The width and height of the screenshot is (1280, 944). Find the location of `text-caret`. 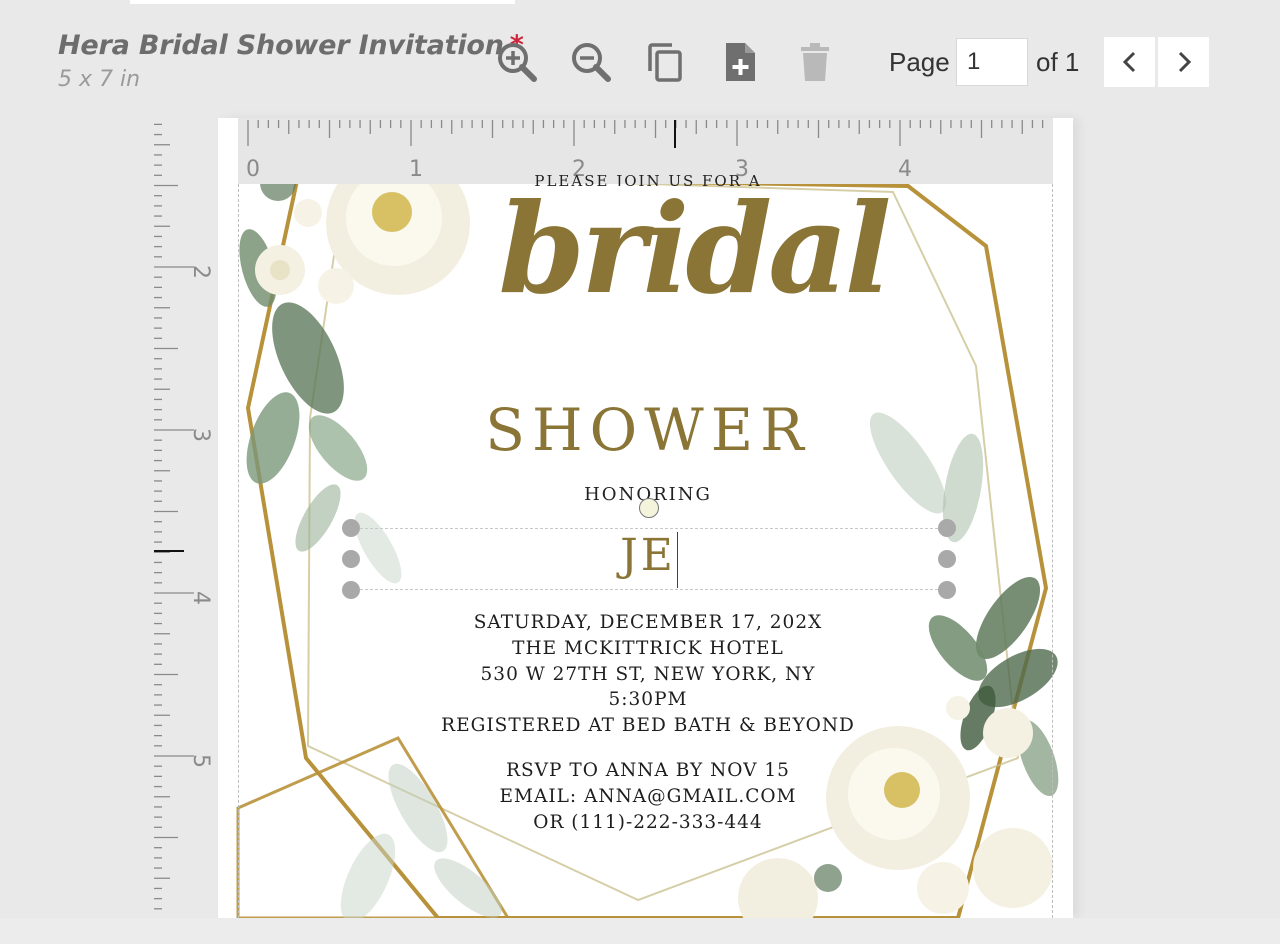

text-caret is located at coordinates (677, 560).